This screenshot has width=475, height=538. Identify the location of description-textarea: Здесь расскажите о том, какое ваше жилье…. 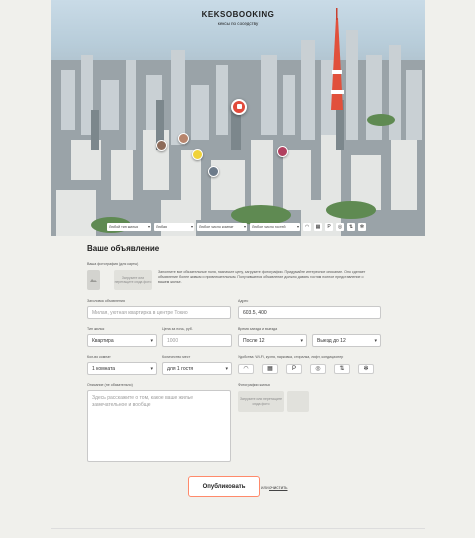
(159, 426).